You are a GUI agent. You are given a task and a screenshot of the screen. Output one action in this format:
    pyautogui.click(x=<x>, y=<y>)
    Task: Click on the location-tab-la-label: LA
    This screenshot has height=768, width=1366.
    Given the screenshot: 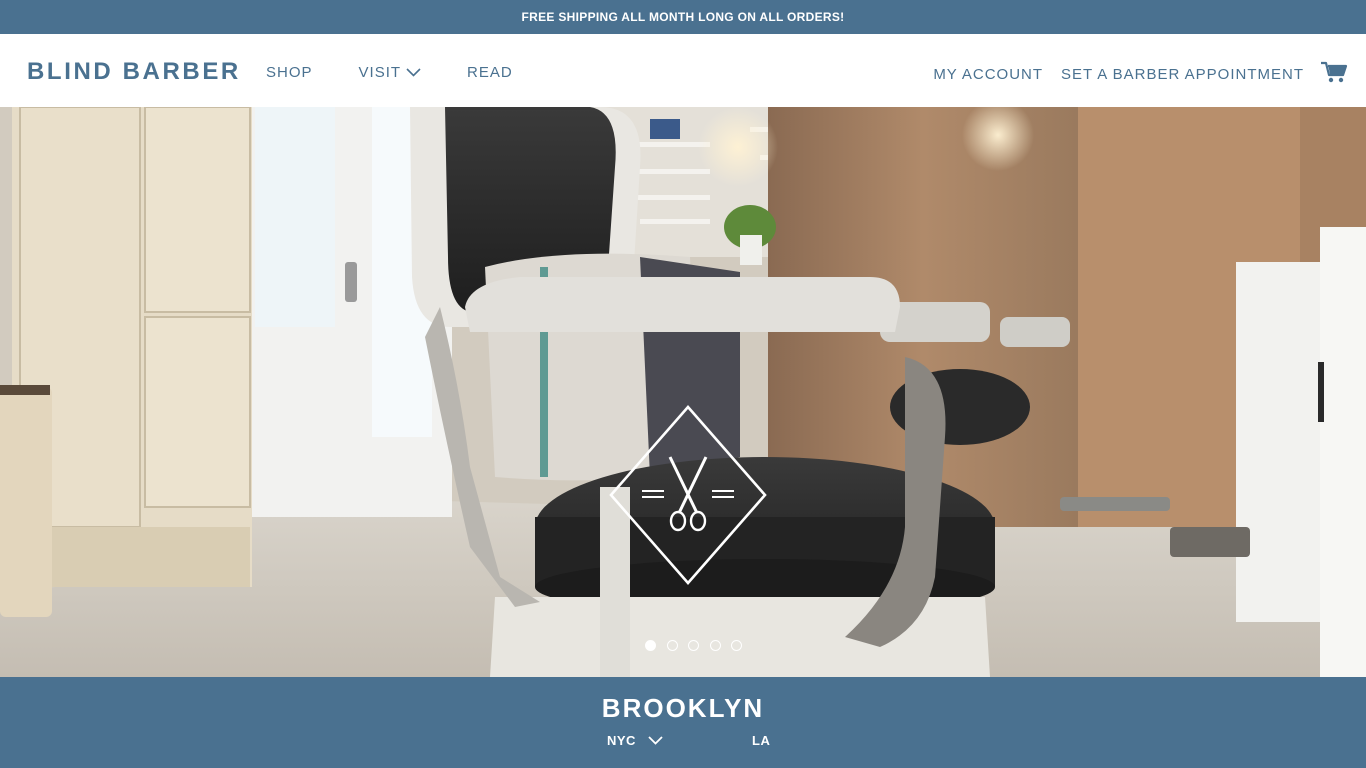 What is the action you would take?
    pyautogui.click(x=761, y=740)
    